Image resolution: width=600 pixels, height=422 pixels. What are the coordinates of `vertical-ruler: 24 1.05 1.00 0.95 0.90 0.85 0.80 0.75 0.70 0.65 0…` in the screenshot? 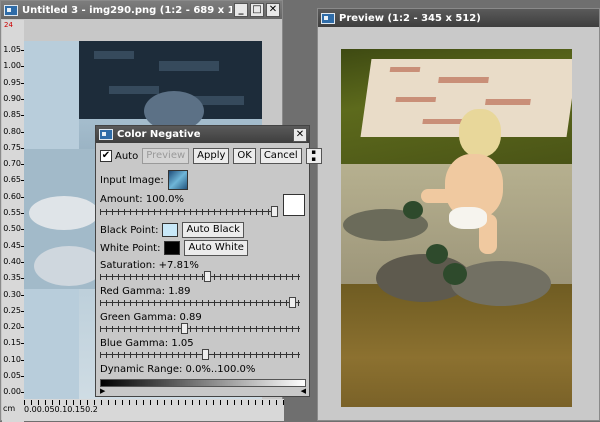 It's located at (13, 221).